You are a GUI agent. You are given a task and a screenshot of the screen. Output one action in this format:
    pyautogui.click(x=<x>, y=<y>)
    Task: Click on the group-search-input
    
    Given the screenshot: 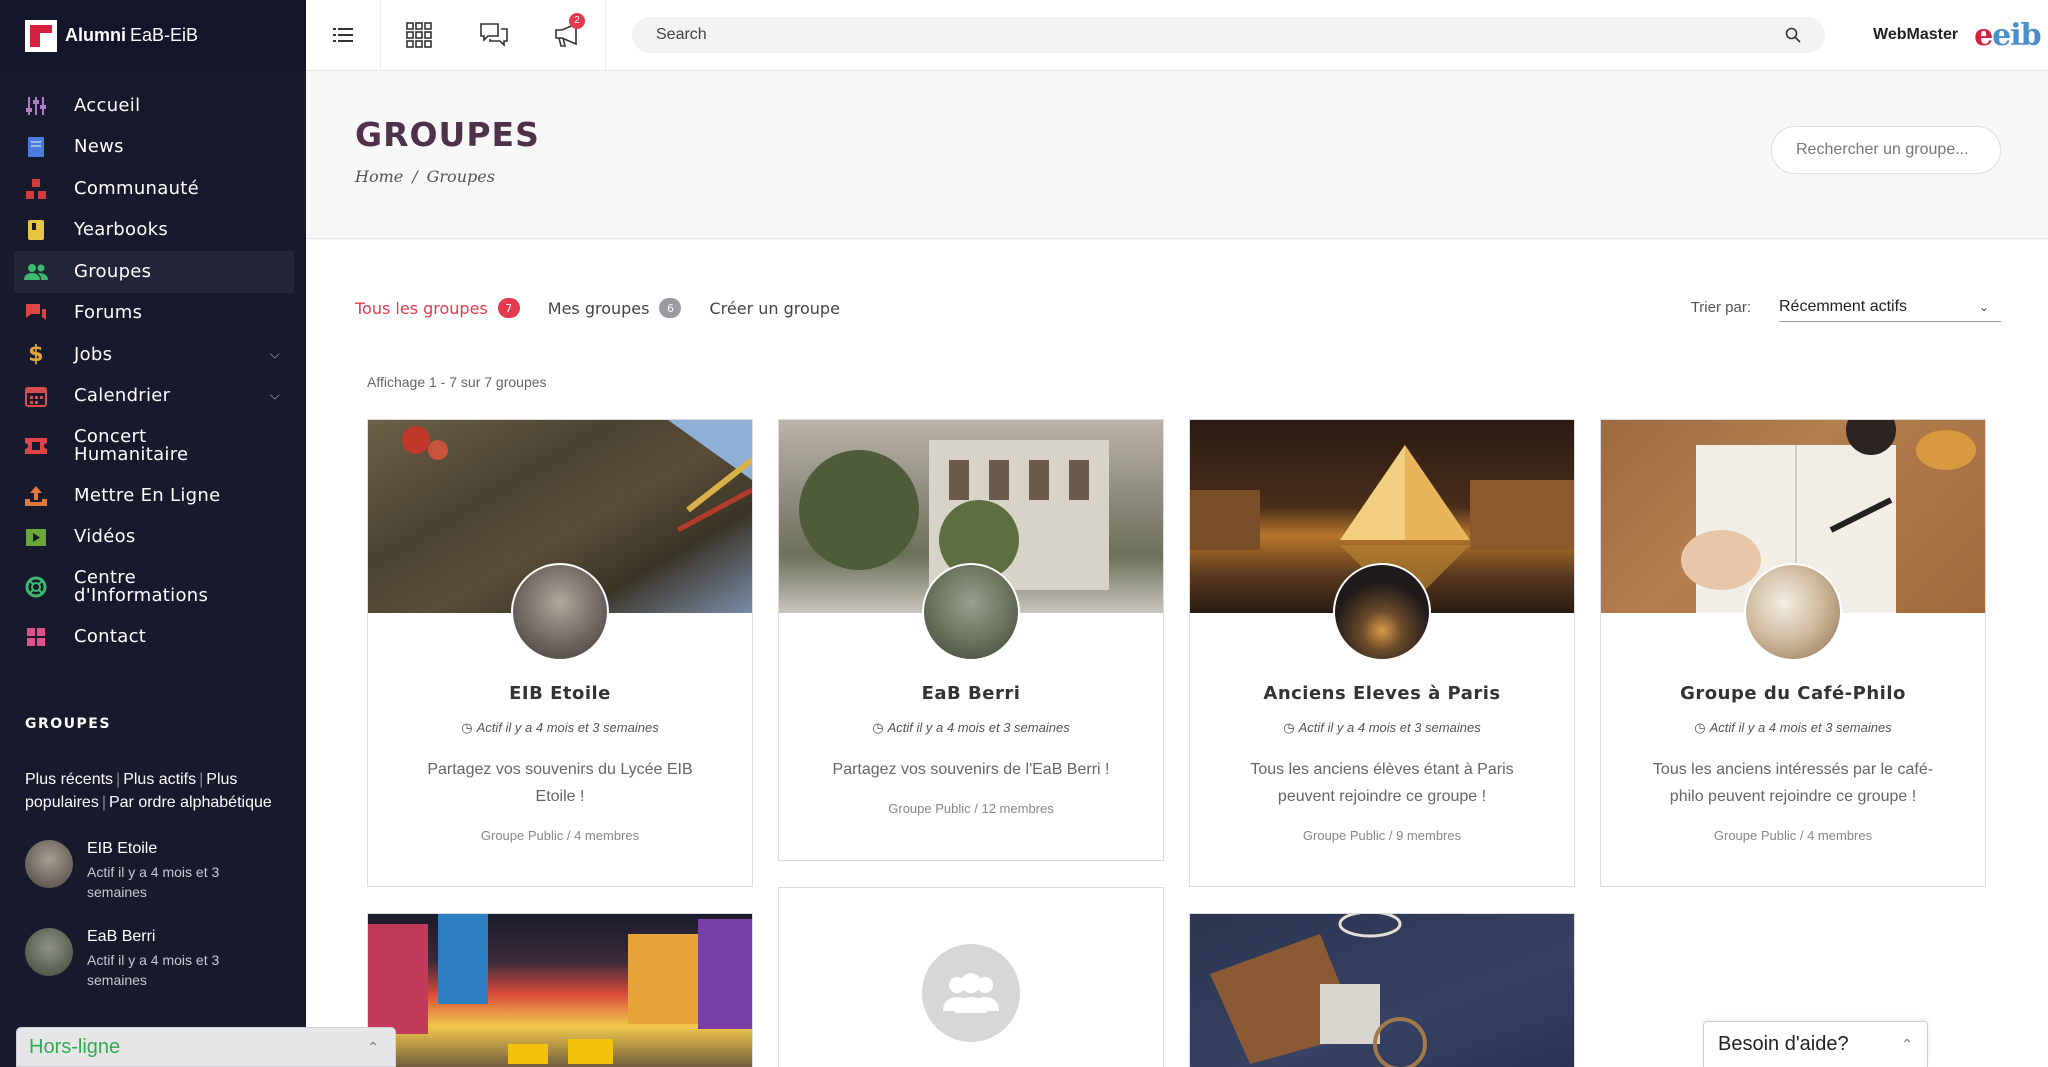 What is the action you would take?
    pyautogui.click(x=1886, y=150)
    